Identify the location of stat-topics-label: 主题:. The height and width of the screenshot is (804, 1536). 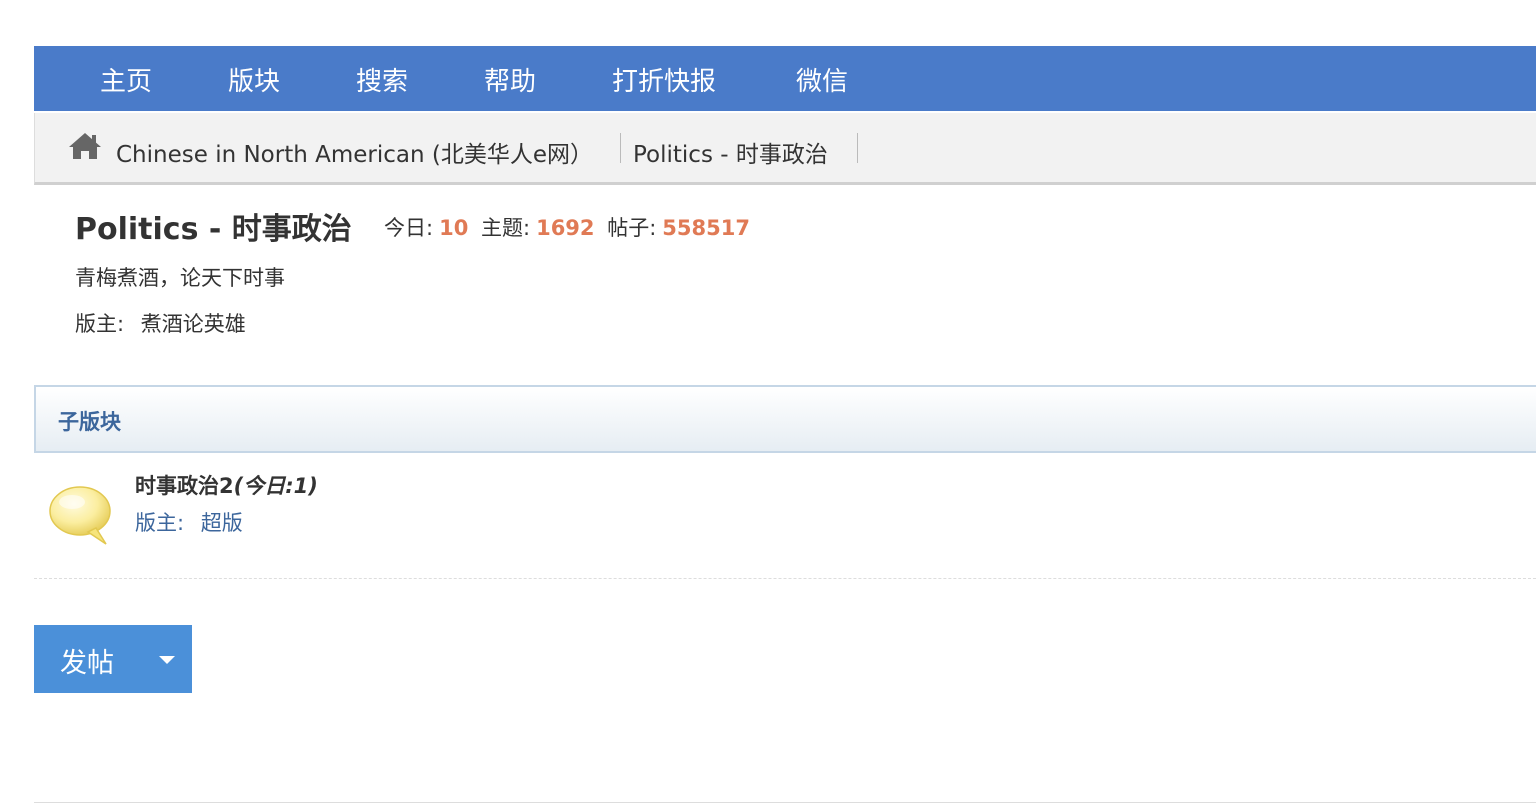
(506, 228).